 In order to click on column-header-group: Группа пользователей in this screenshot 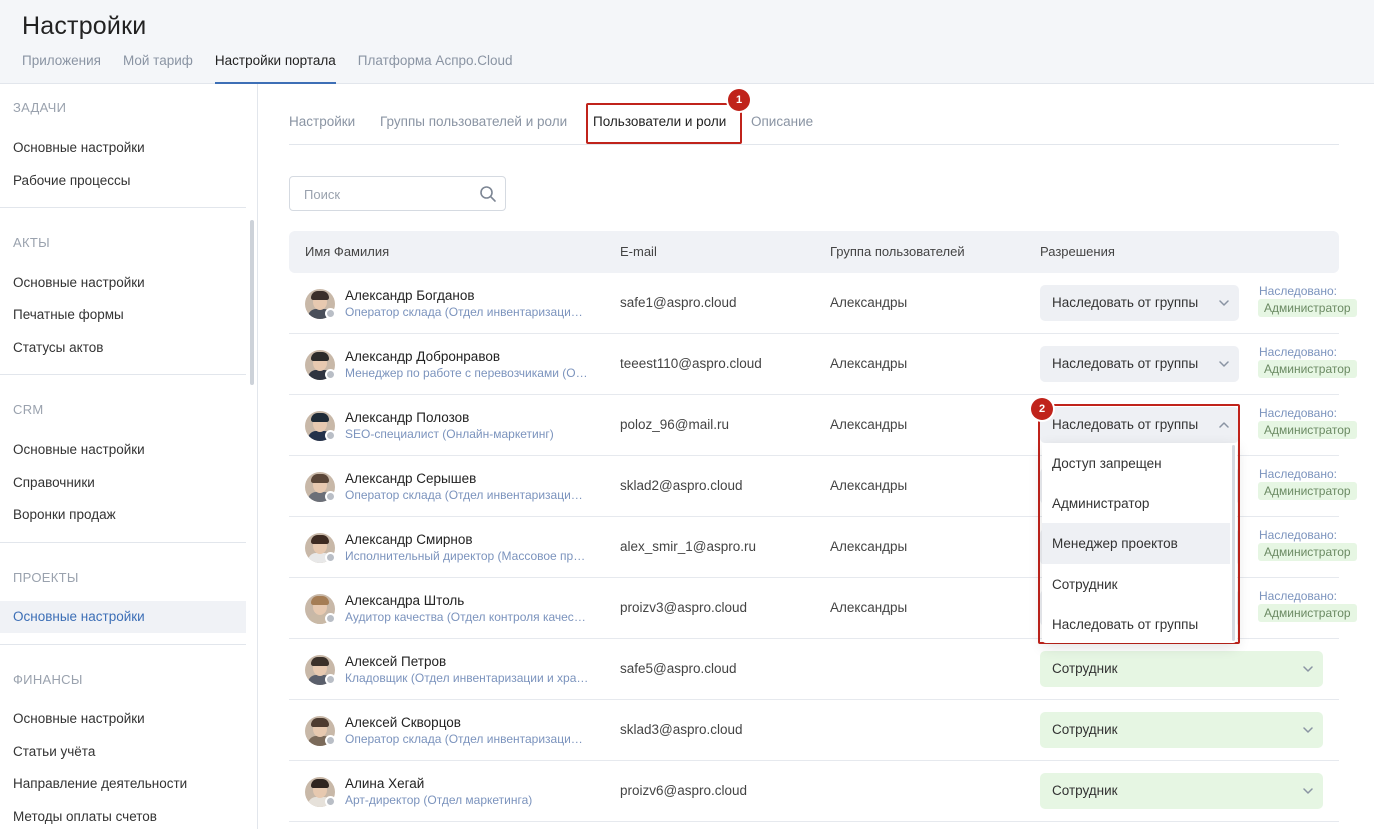, I will do `click(897, 251)`.